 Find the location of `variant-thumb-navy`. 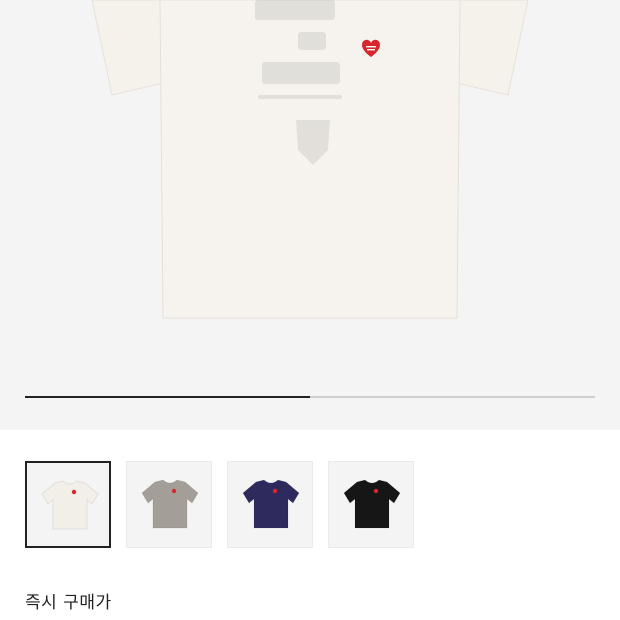

variant-thumb-navy is located at coordinates (270, 504).